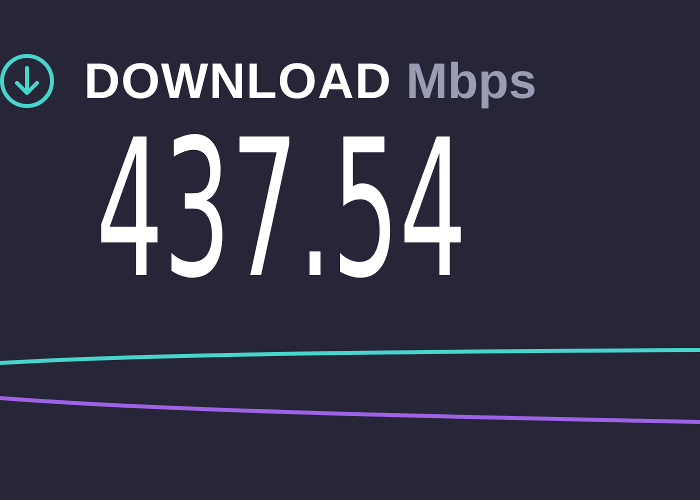 This screenshot has width=700, height=500. What do you see at coordinates (28, 81) in the screenshot?
I see `download-icon` at bounding box center [28, 81].